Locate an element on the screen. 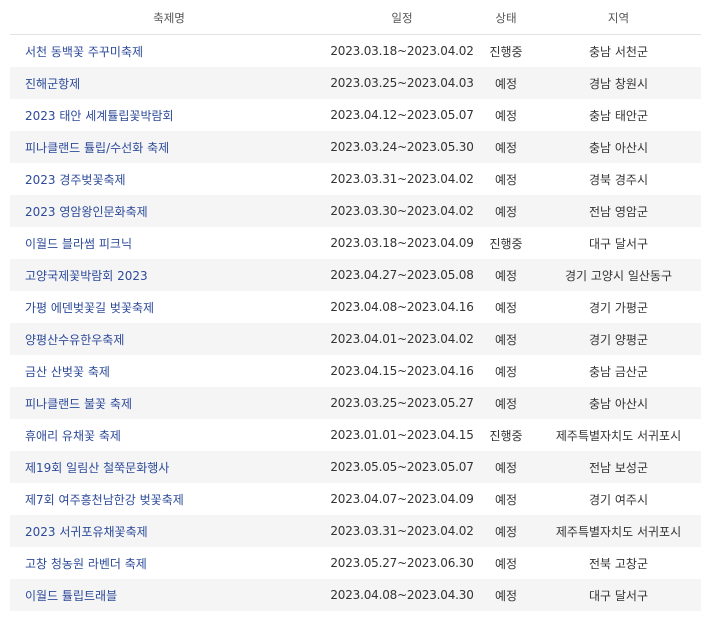 Image resolution: width=705 pixels, height=623 pixels. festival-region: 충남 태안군 is located at coordinates (618, 115).